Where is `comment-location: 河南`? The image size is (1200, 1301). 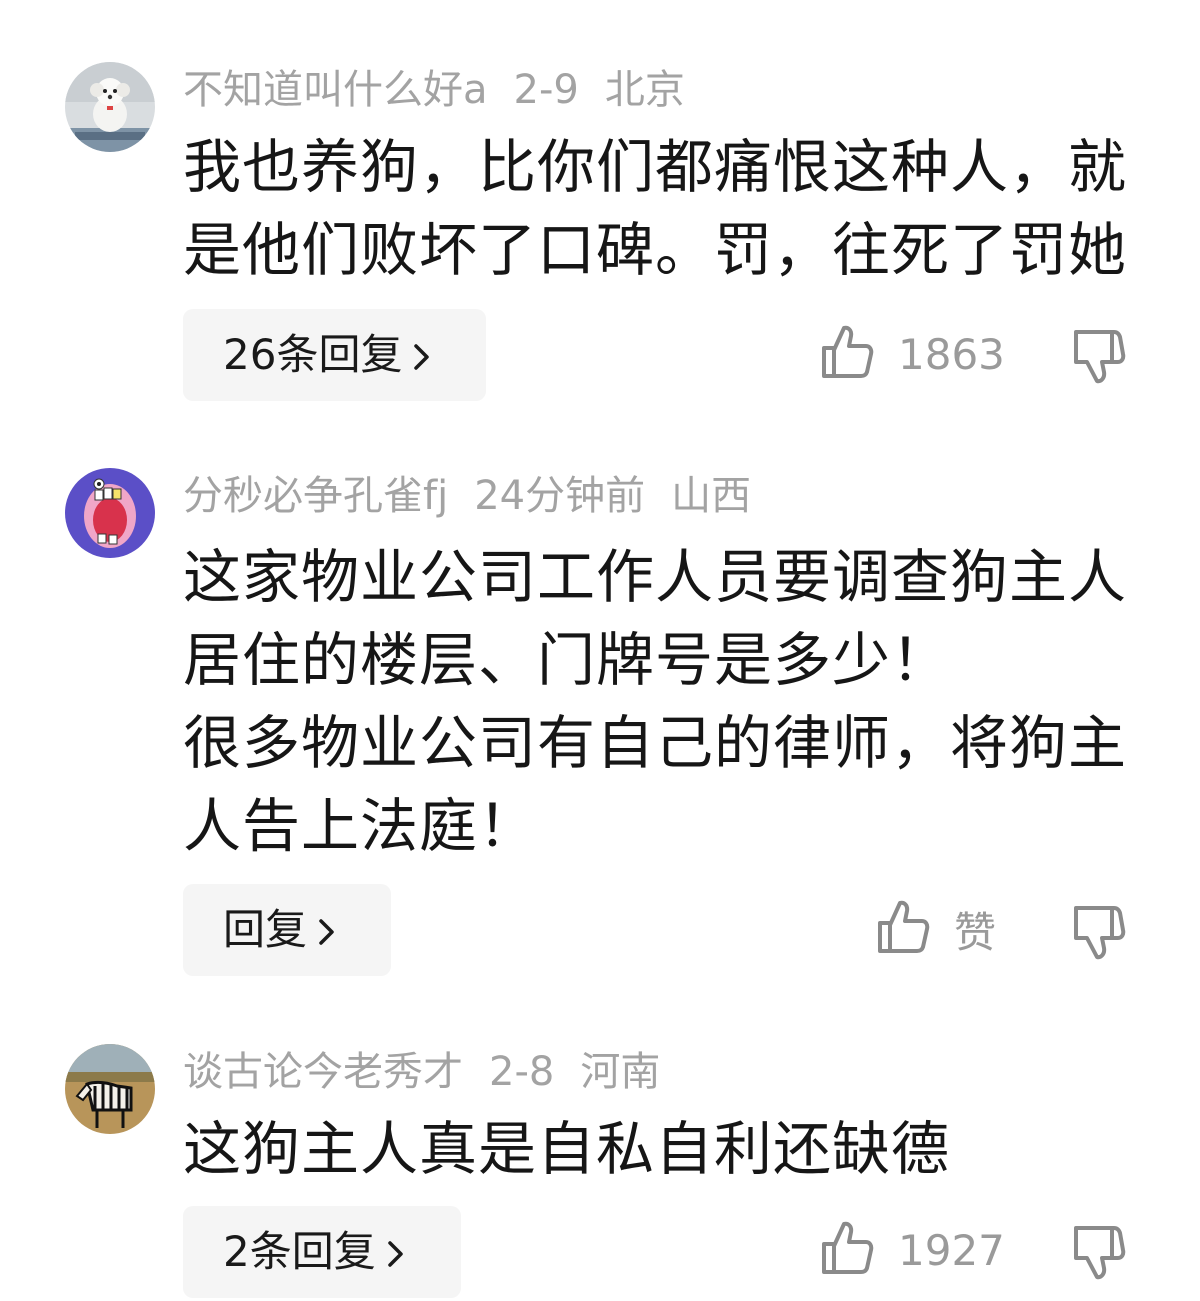
comment-location: 河南 is located at coordinates (620, 1072).